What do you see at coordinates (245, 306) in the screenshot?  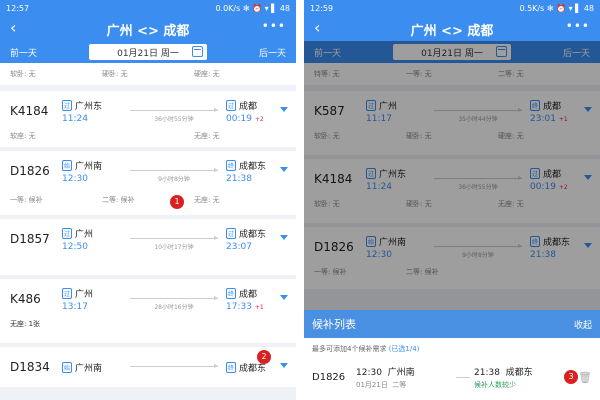 I see `arrival-time: 17:33 +1` at bounding box center [245, 306].